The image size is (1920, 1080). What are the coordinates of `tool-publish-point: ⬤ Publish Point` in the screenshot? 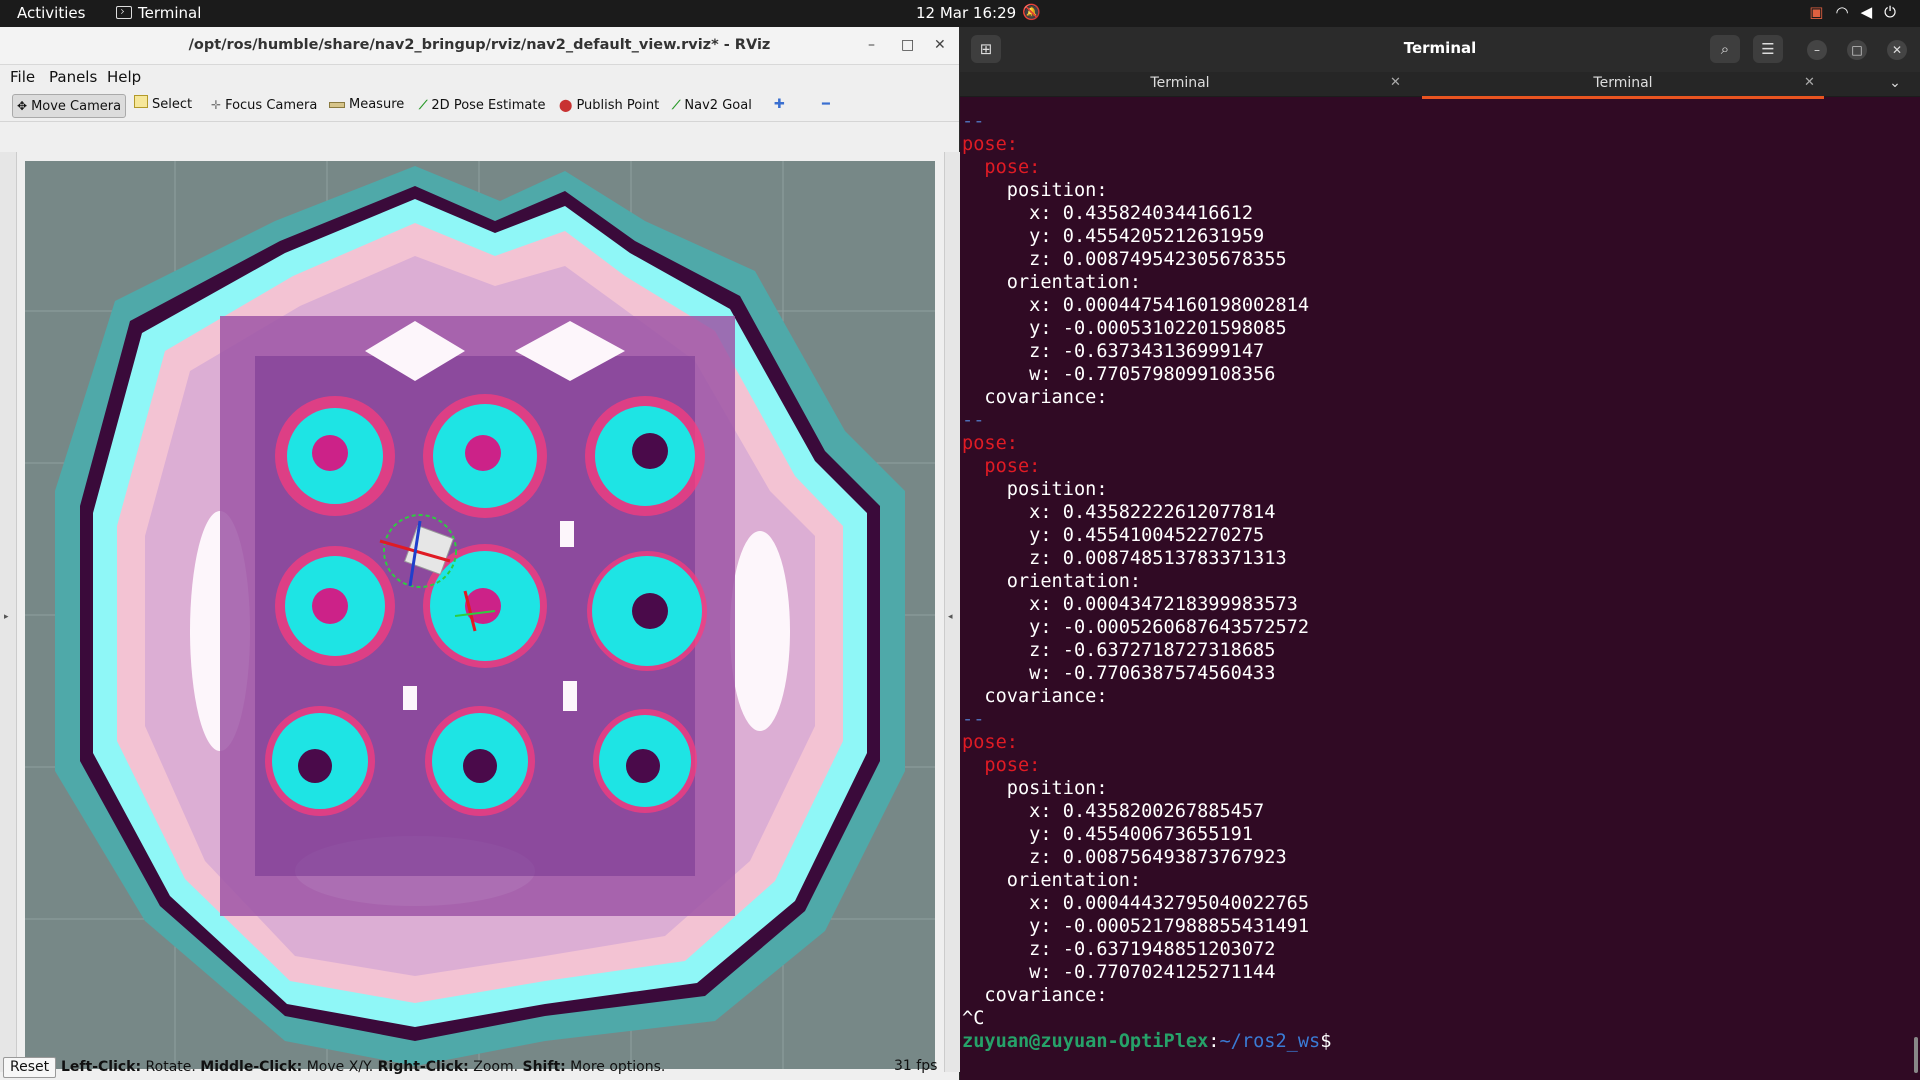 It's located at (609, 105).